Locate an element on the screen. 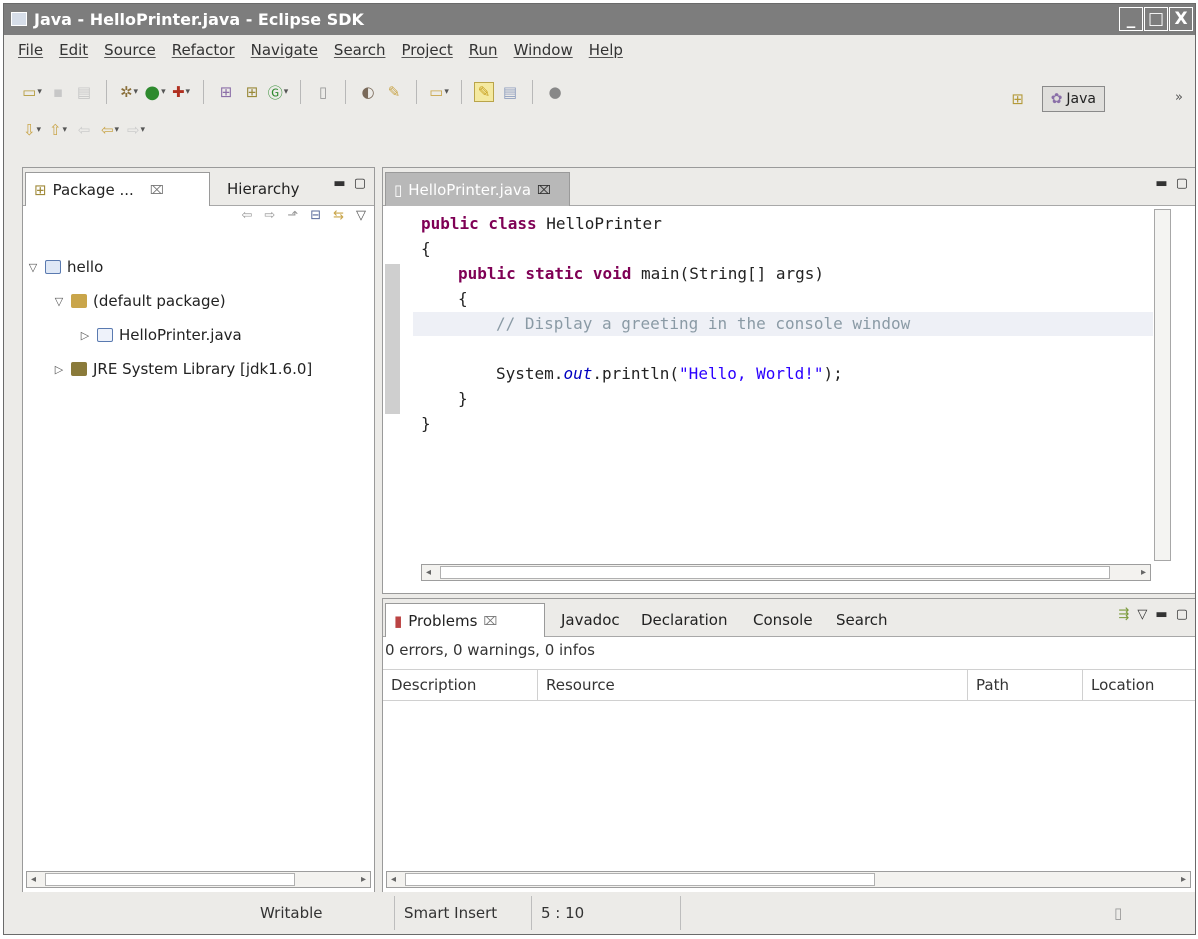 This screenshot has height=939, width=1198. show-whitespace-icon: ▤ is located at coordinates (510, 92).